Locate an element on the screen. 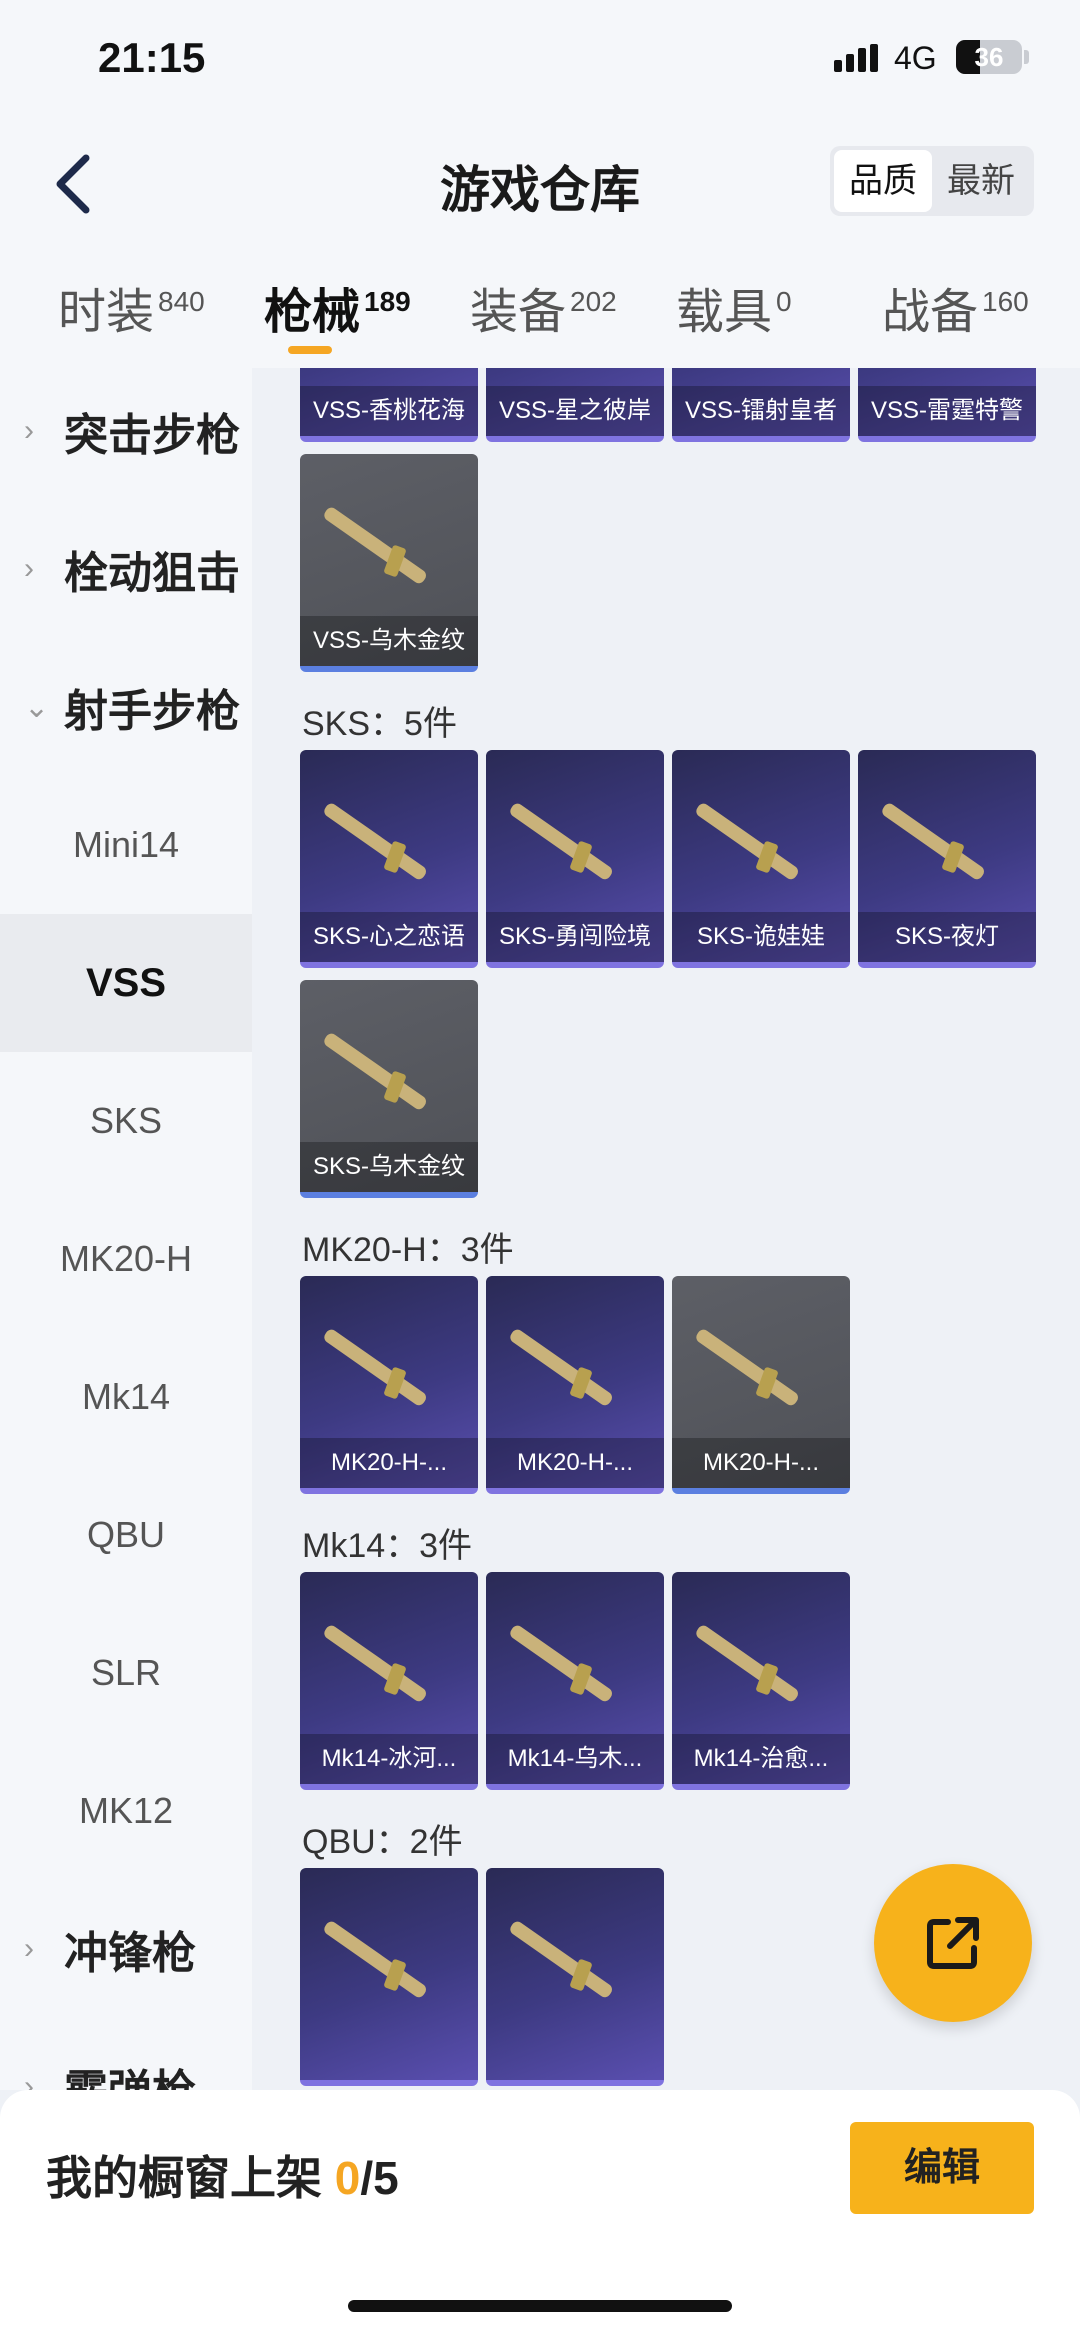 Image resolution: width=1080 pixels, height=2339 pixels. sidebar-item: SKS is located at coordinates (126, 1121).